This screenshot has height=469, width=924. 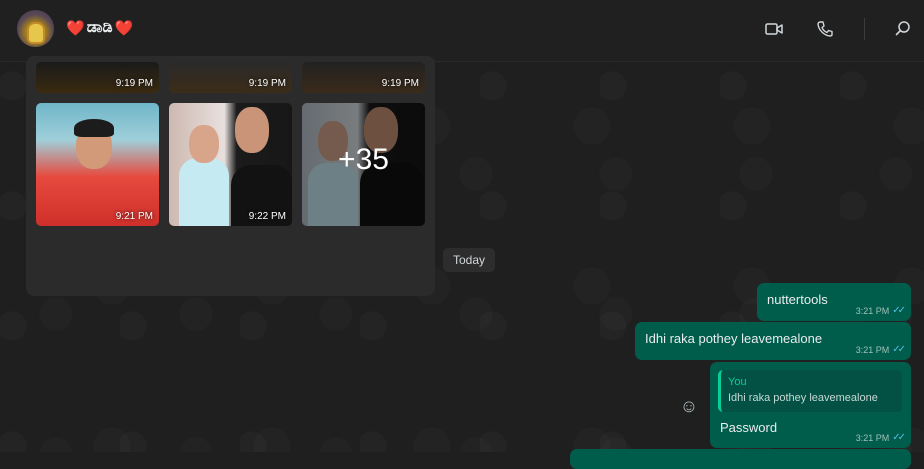 What do you see at coordinates (825, 29) in the screenshot?
I see `phone-icon` at bounding box center [825, 29].